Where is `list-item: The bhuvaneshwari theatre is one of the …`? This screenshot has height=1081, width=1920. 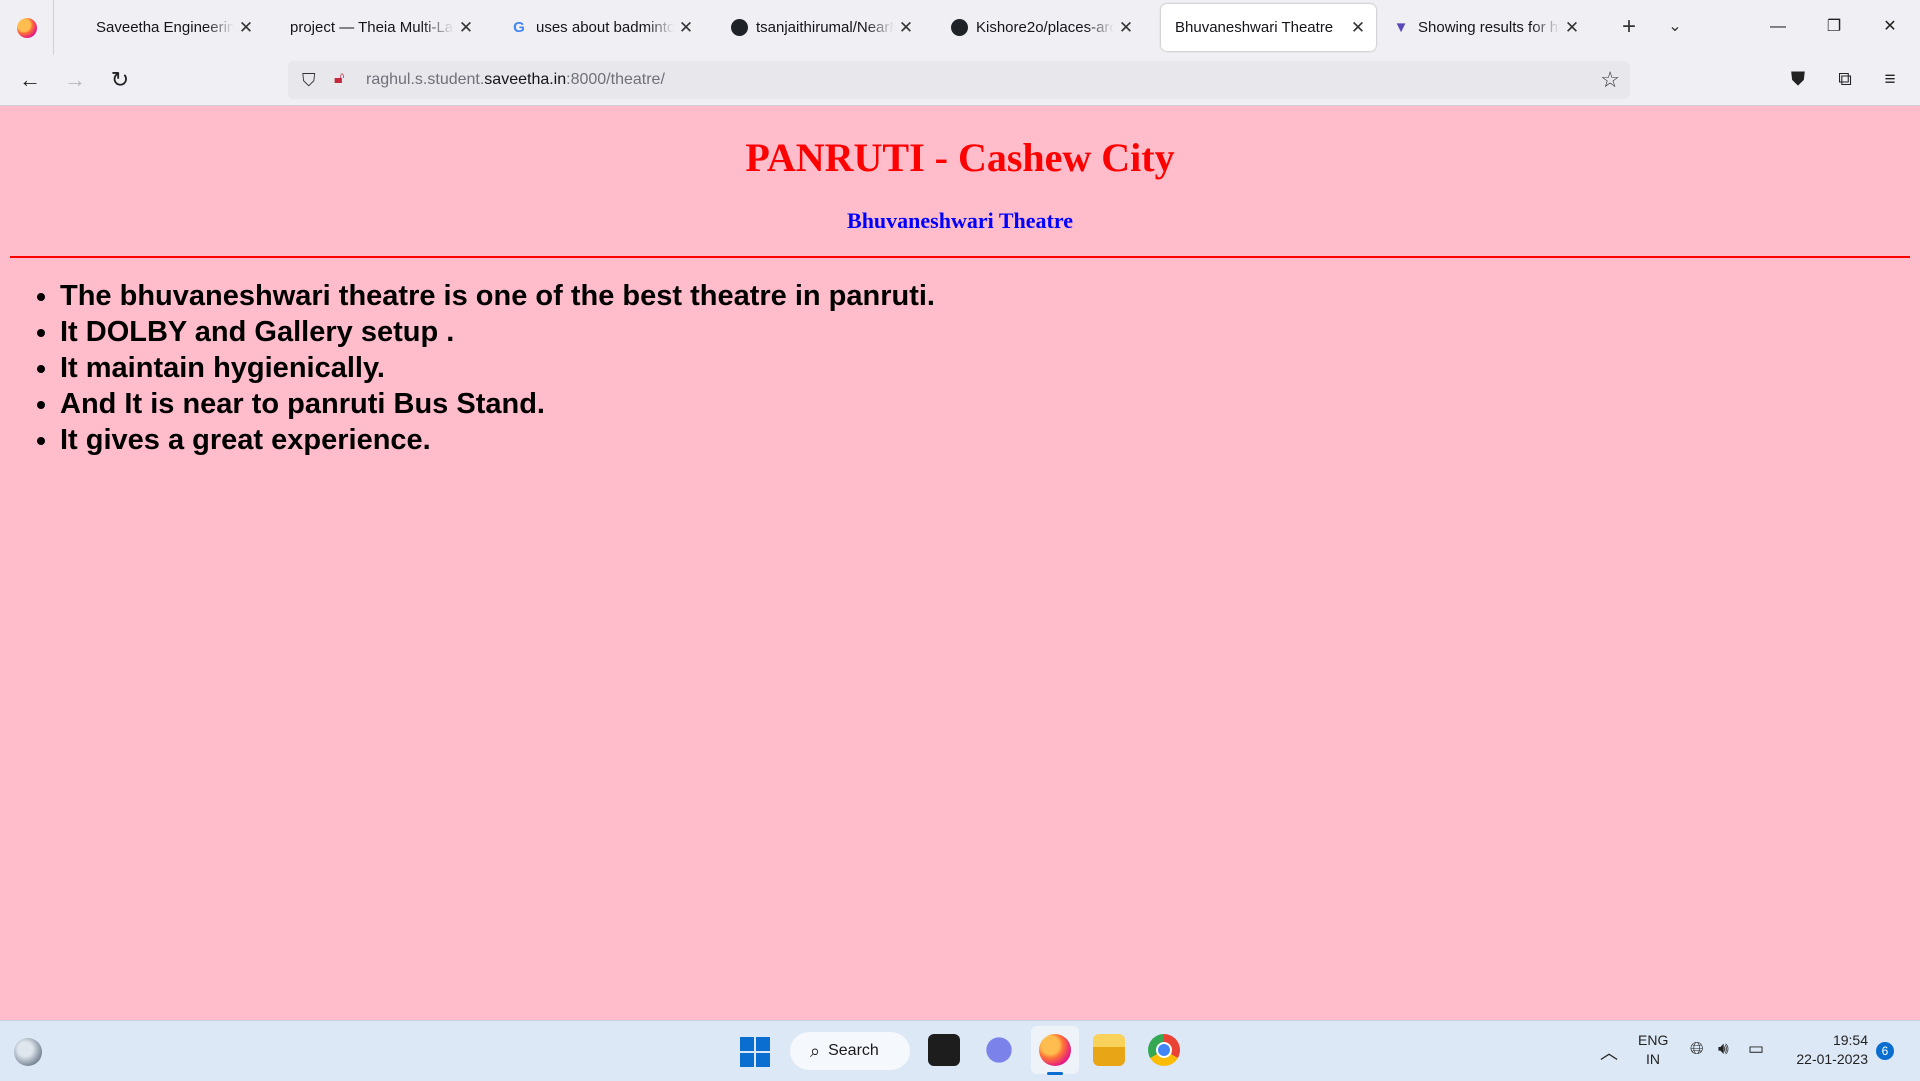 list-item: The bhuvaneshwari theatre is one of the … is located at coordinates (497, 296).